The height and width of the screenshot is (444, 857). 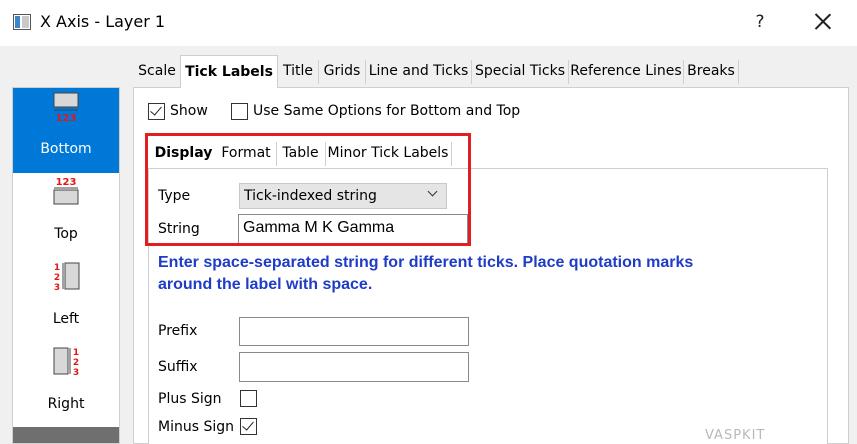 I want to click on tab-line-and-ticks: Line and Ticks, so click(x=418, y=72).